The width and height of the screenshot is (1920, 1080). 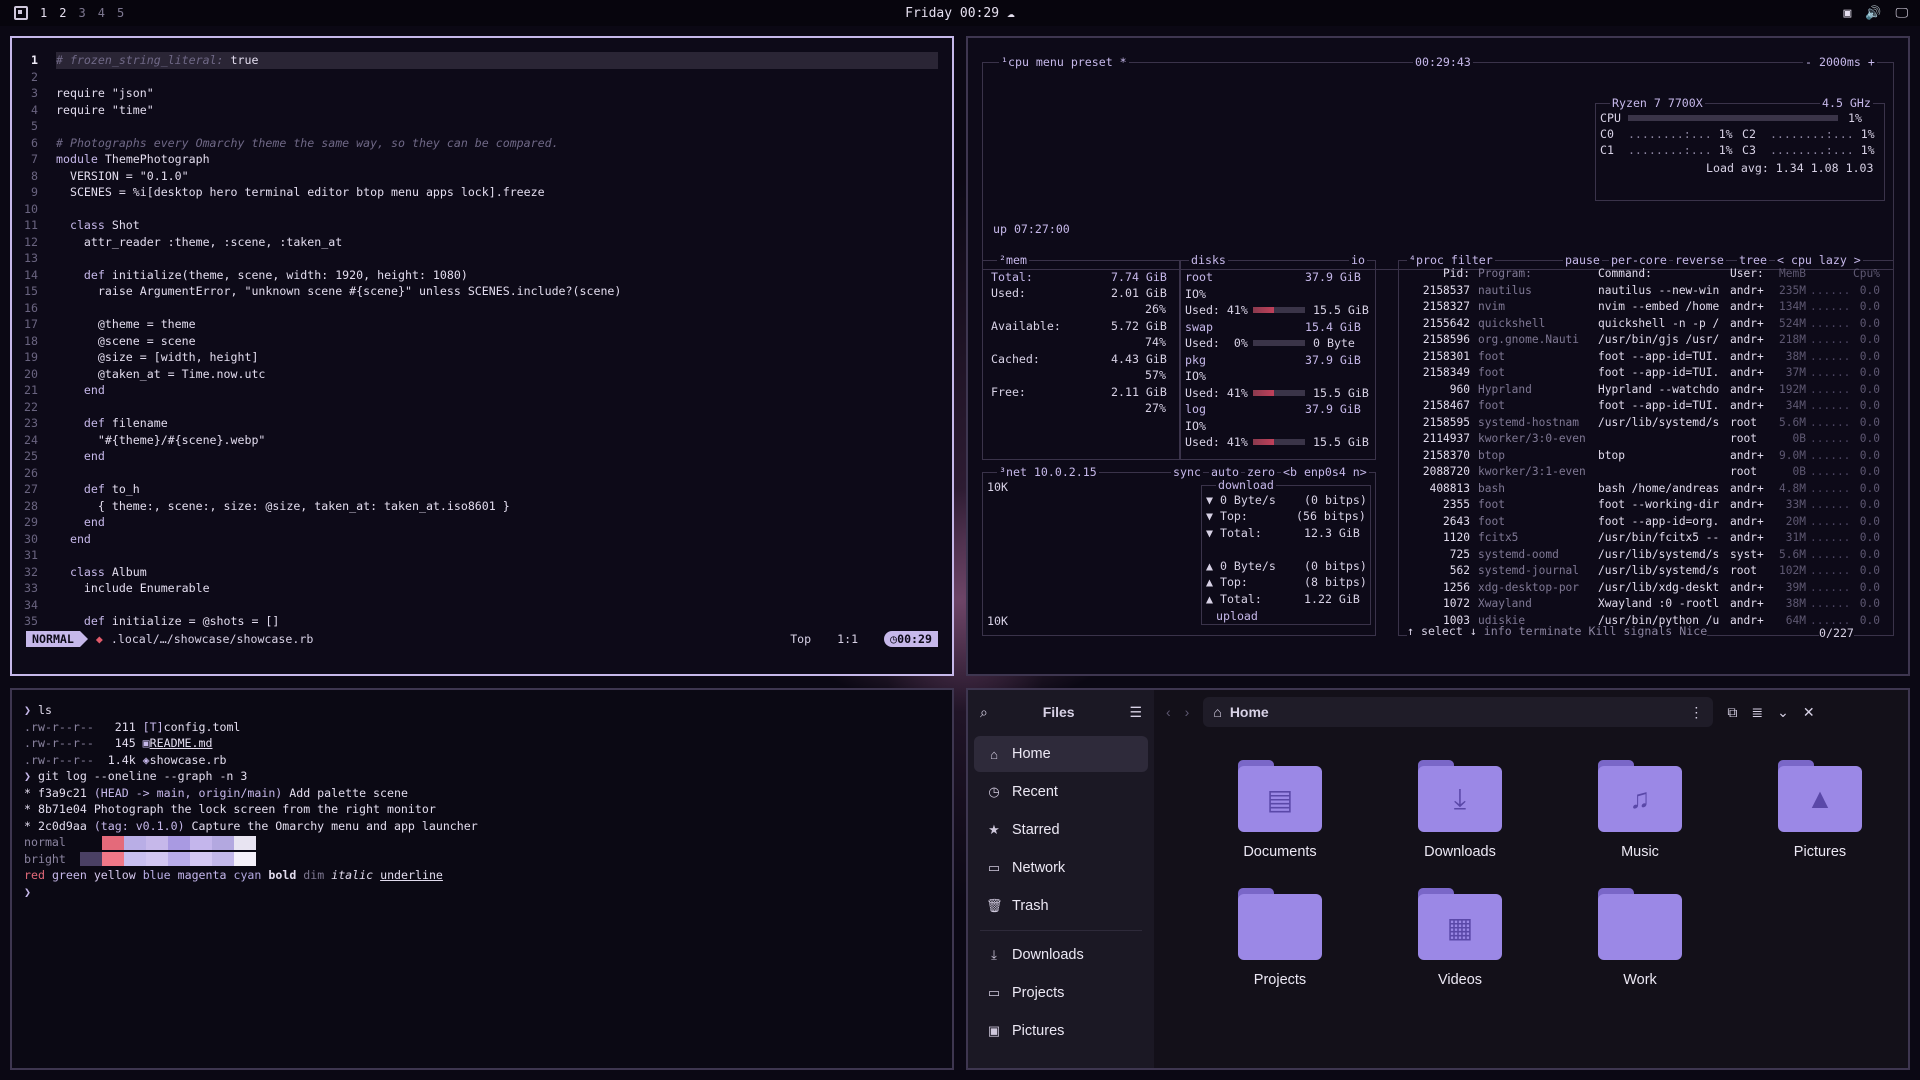 What do you see at coordinates (188, 760) in the screenshot?
I see `file-name: showcase.rb` at bounding box center [188, 760].